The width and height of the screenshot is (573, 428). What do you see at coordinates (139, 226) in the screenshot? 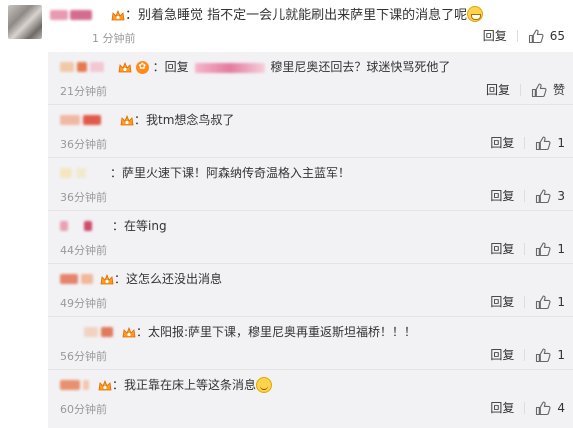
I see `reply-text: ：在等ing` at bounding box center [139, 226].